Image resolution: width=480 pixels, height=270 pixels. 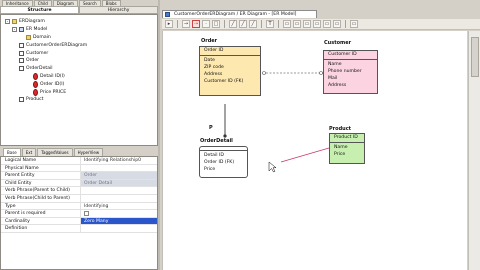 What do you see at coordinates (209, 60) in the screenshot?
I see `attribute: Date` at bounding box center [209, 60].